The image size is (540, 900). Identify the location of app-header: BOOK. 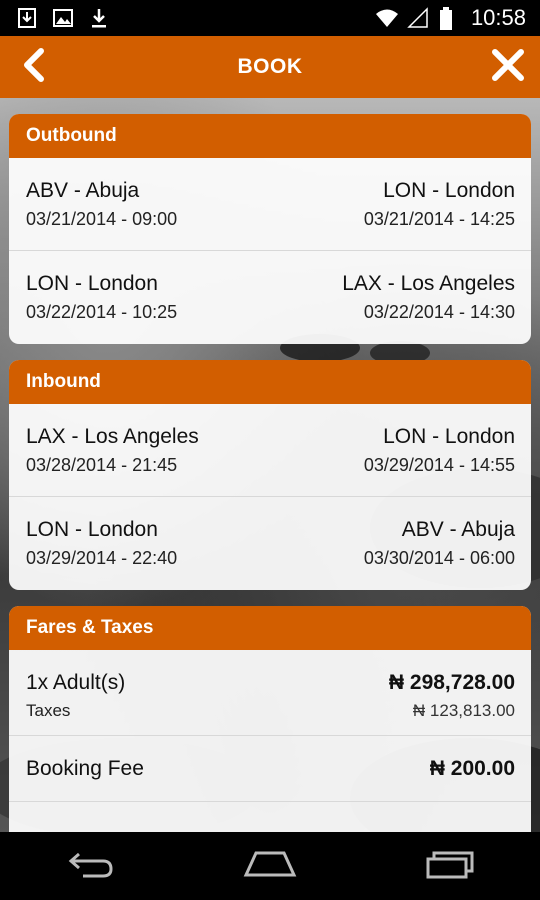
(270, 67).